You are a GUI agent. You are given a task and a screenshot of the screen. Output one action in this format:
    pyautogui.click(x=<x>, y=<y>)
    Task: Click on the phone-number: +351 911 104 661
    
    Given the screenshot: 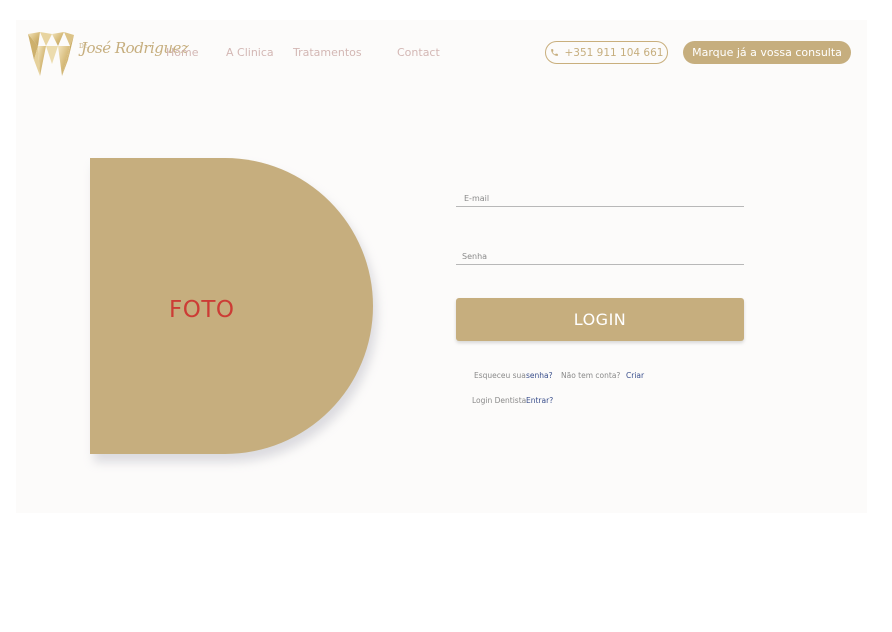 What is the action you would take?
    pyautogui.click(x=614, y=52)
    